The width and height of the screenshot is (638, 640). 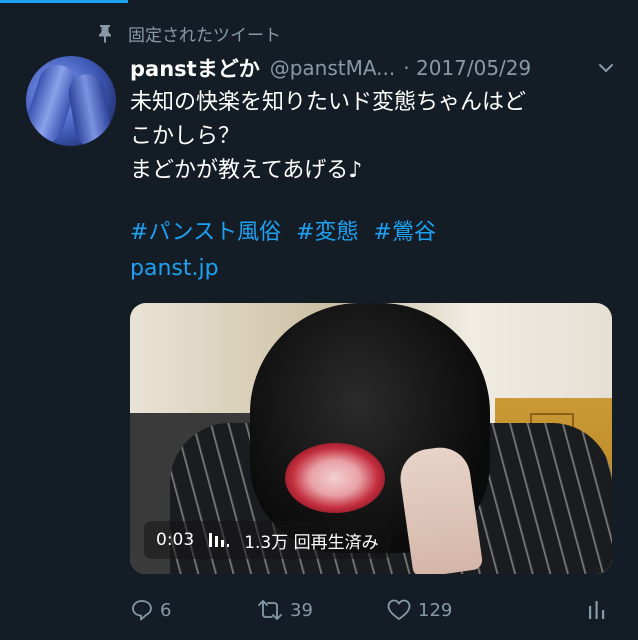 What do you see at coordinates (105, 34) in the screenshot?
I see `pin-icon` at bounding box center [105, 34].